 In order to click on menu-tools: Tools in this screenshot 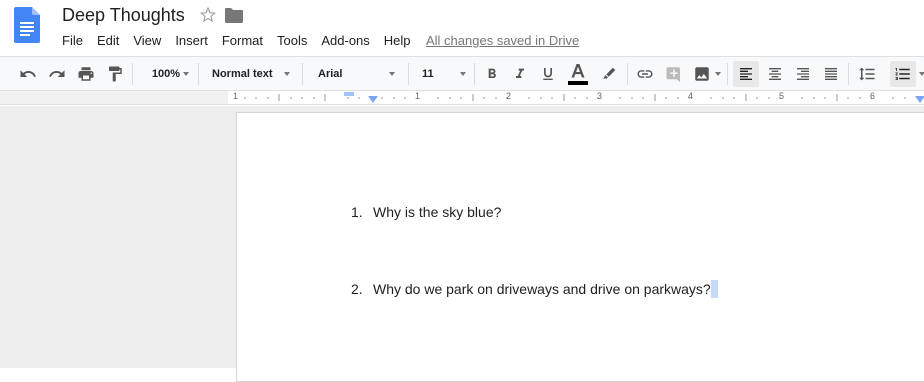, I will do `click(292, 40)`.